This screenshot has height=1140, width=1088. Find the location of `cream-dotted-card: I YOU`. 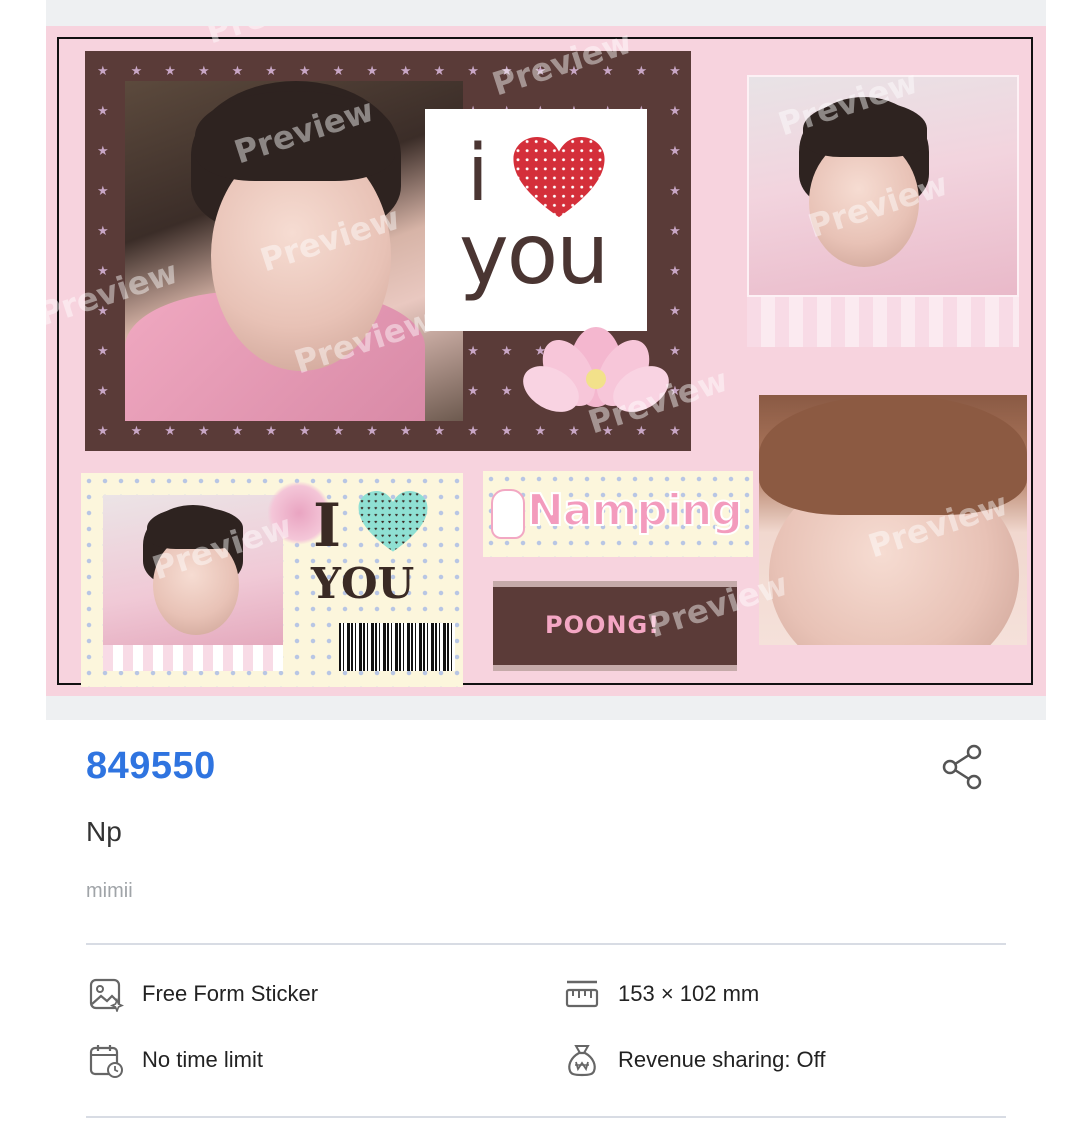

cream-dotted-card: I YOU is located at coordinates (272, 580).